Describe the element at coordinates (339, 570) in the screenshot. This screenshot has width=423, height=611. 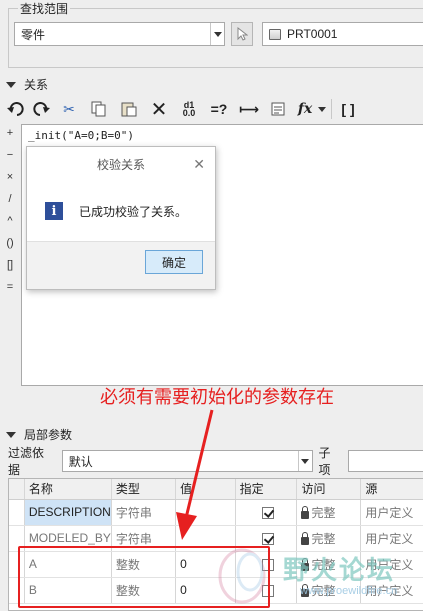
I see `watermark-text: 野火论坛` at that location.